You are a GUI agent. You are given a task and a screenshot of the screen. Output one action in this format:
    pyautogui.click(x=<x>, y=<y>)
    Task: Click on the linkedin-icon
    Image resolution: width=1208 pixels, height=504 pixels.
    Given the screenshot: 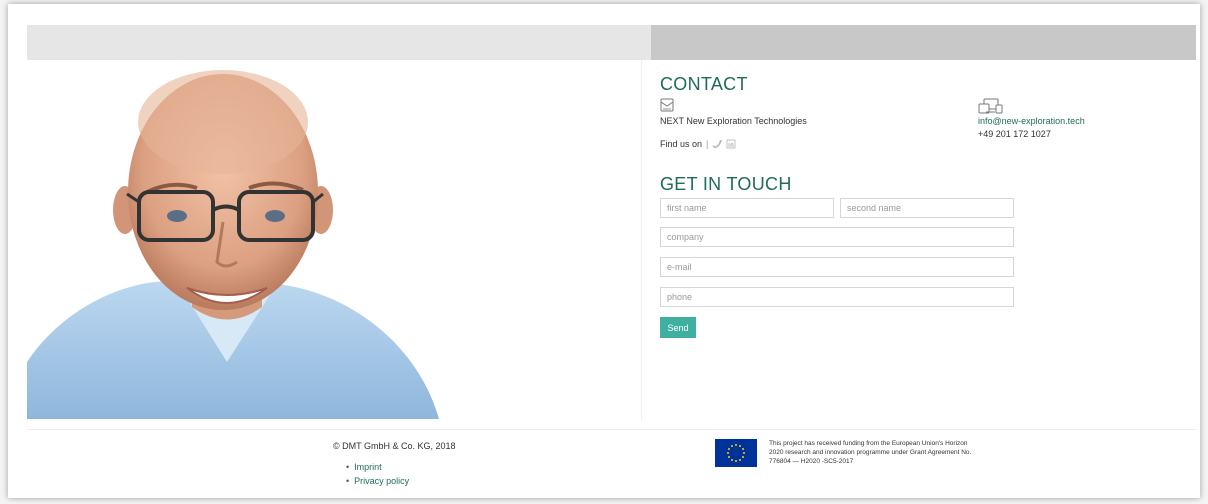 What is the action you would take?
    pyautogui.click(x=731, y=144)
    